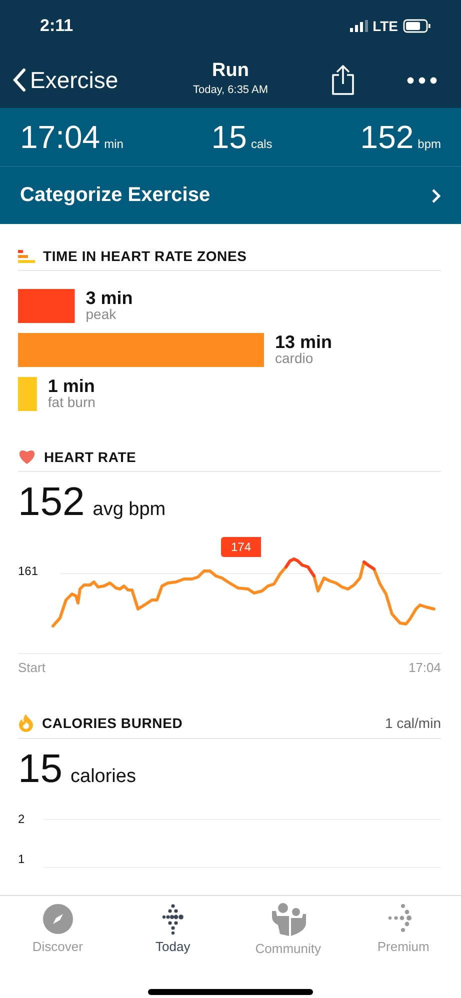 The width and height of the screenshot is (461, 998). Describe the element at coordinates (230, 195) in the screenshot. I see `categorize-exercise-row: Categorize Exercise` at that location.